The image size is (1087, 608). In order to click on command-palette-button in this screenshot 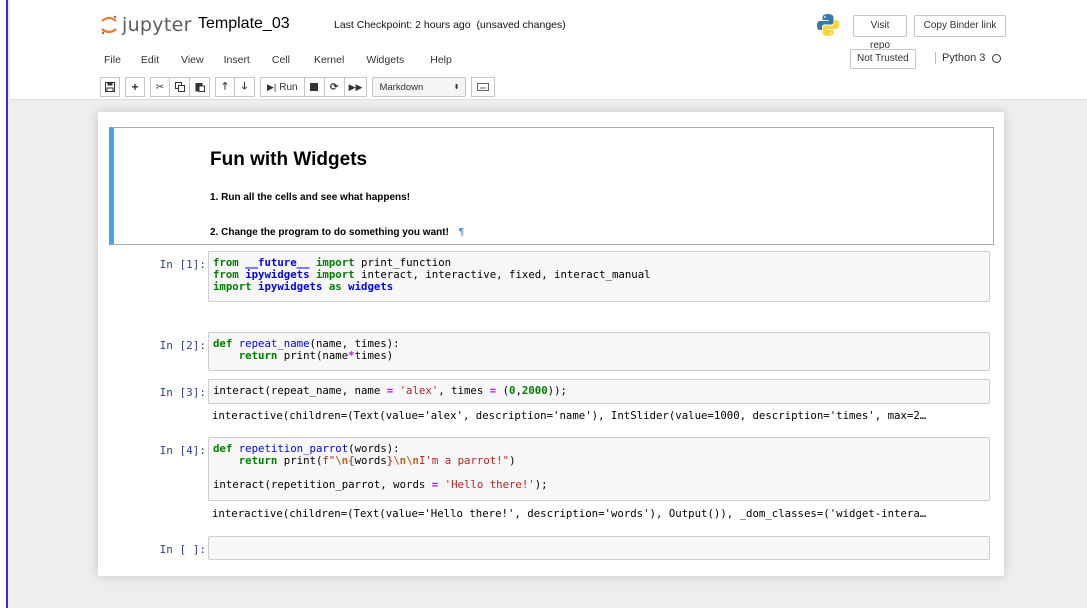, I will do `click(483, 87)`.